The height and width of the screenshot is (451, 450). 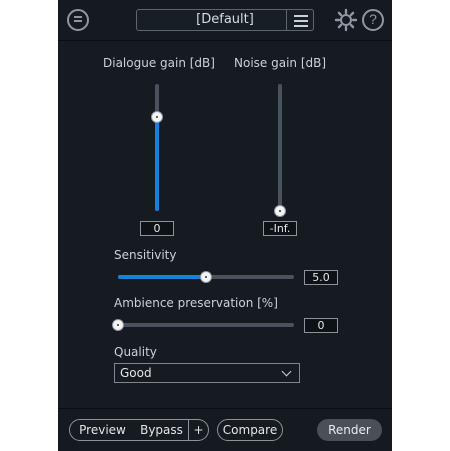 I want to click on top-toolbar: [Default] ?, so click(x=225, y=20).